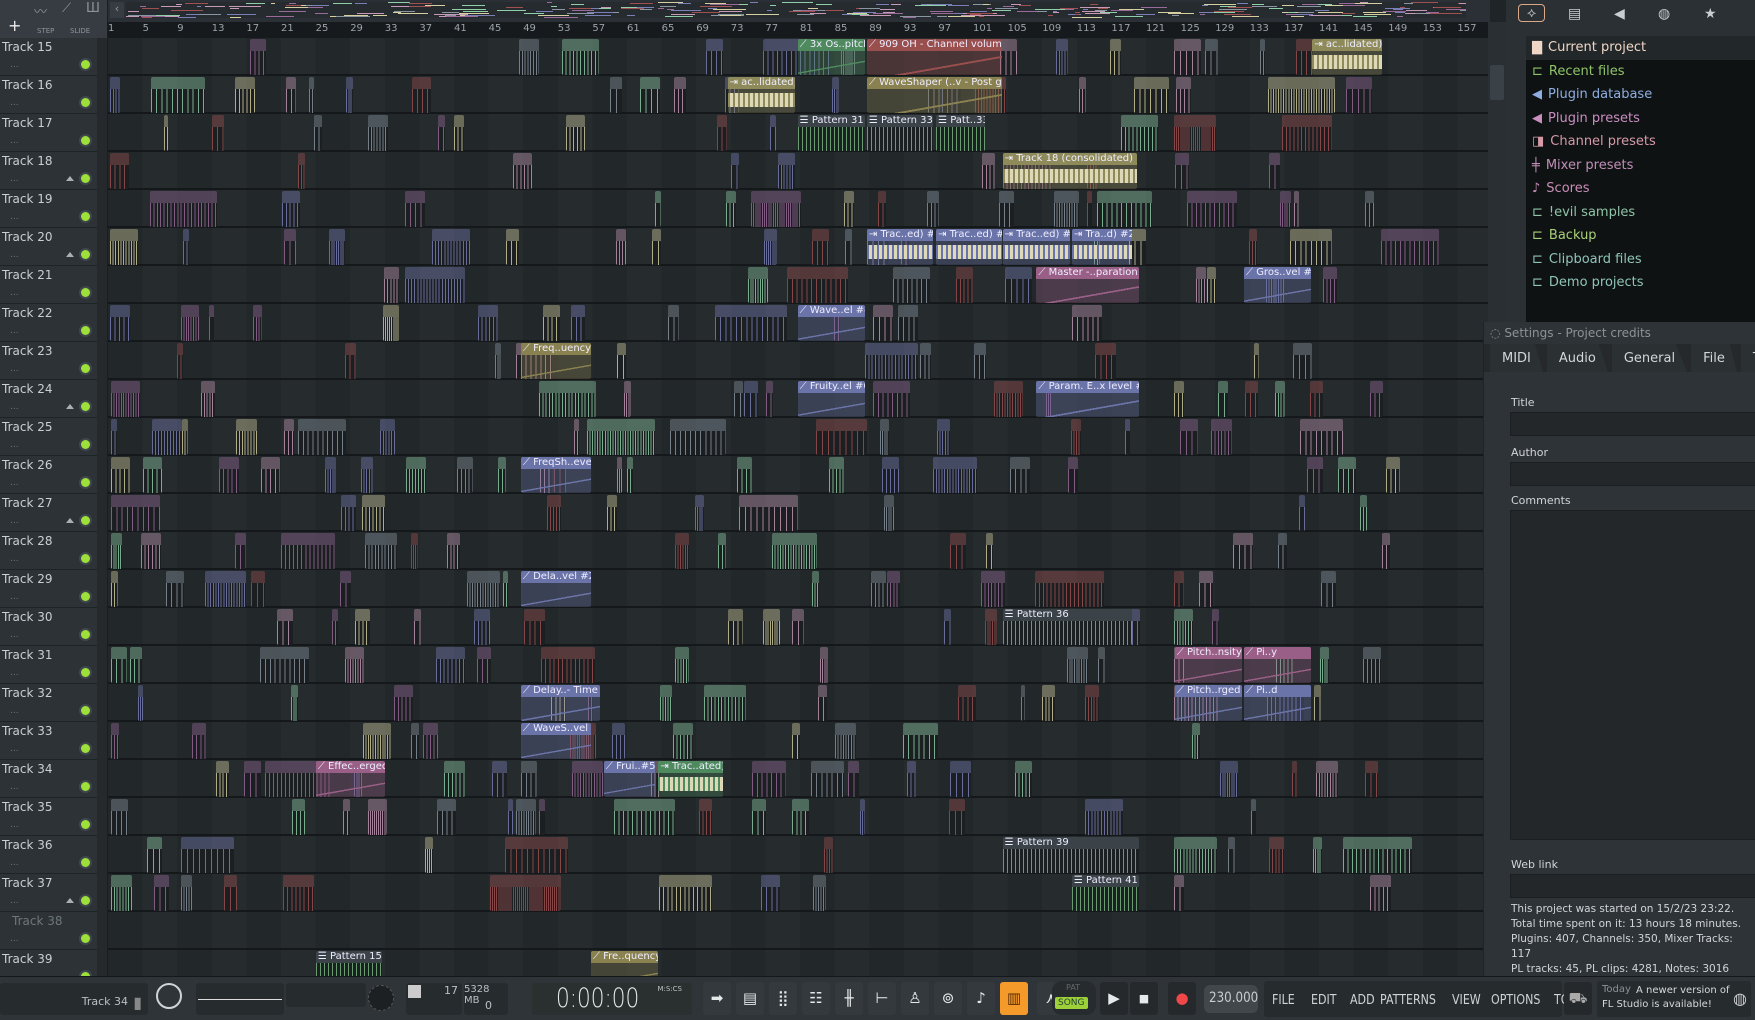 Image resolution: width=1755 pixels, height=1020 pixels. Describe the element at coordinates (1649, 358) in the screenshot. I see `tab-general: General` at that location.